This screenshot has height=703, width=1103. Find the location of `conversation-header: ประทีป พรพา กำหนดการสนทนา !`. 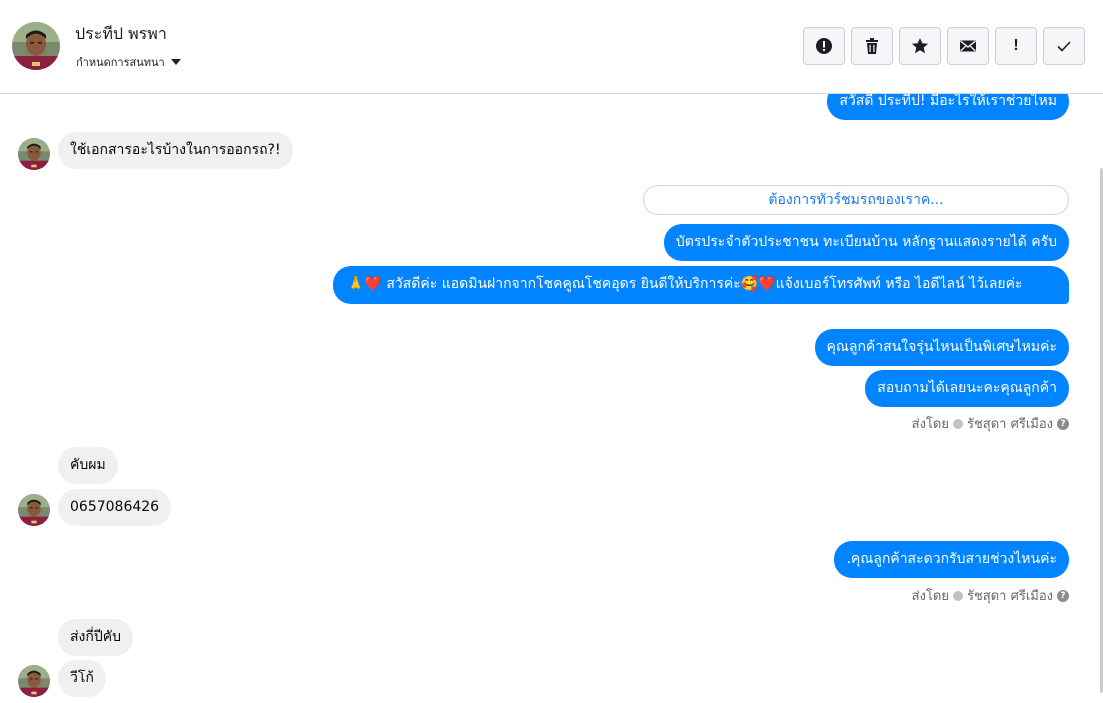

conversation-header: ประทีป พรพา กำหนดการสนทนา ! is located at coordinates (551, 47).